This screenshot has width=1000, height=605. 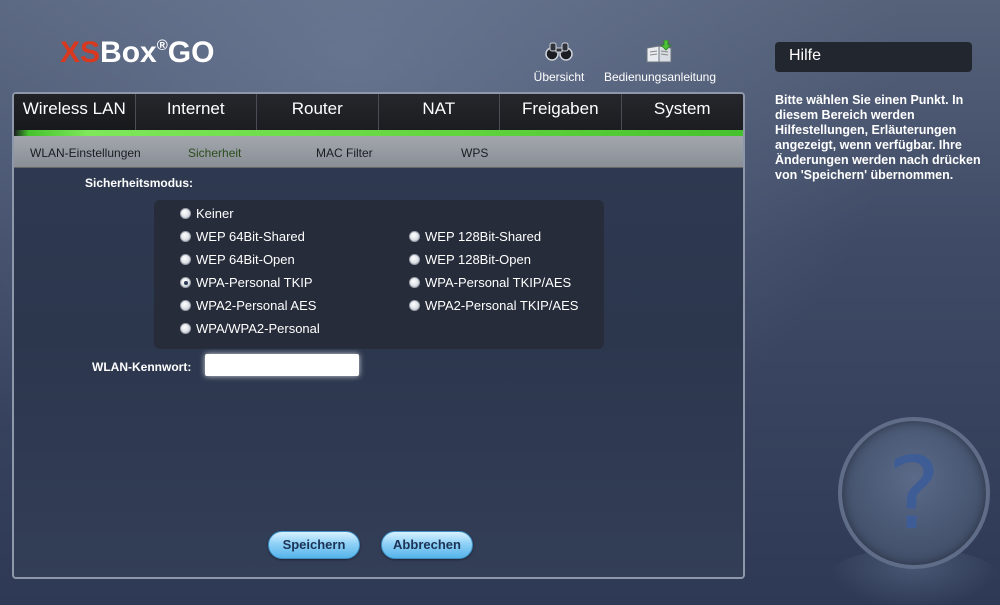 What do you see at coordinates (474, 153) in the screenshot?
I see `subnav-wps: WPS` at bounding box center [474, 153].